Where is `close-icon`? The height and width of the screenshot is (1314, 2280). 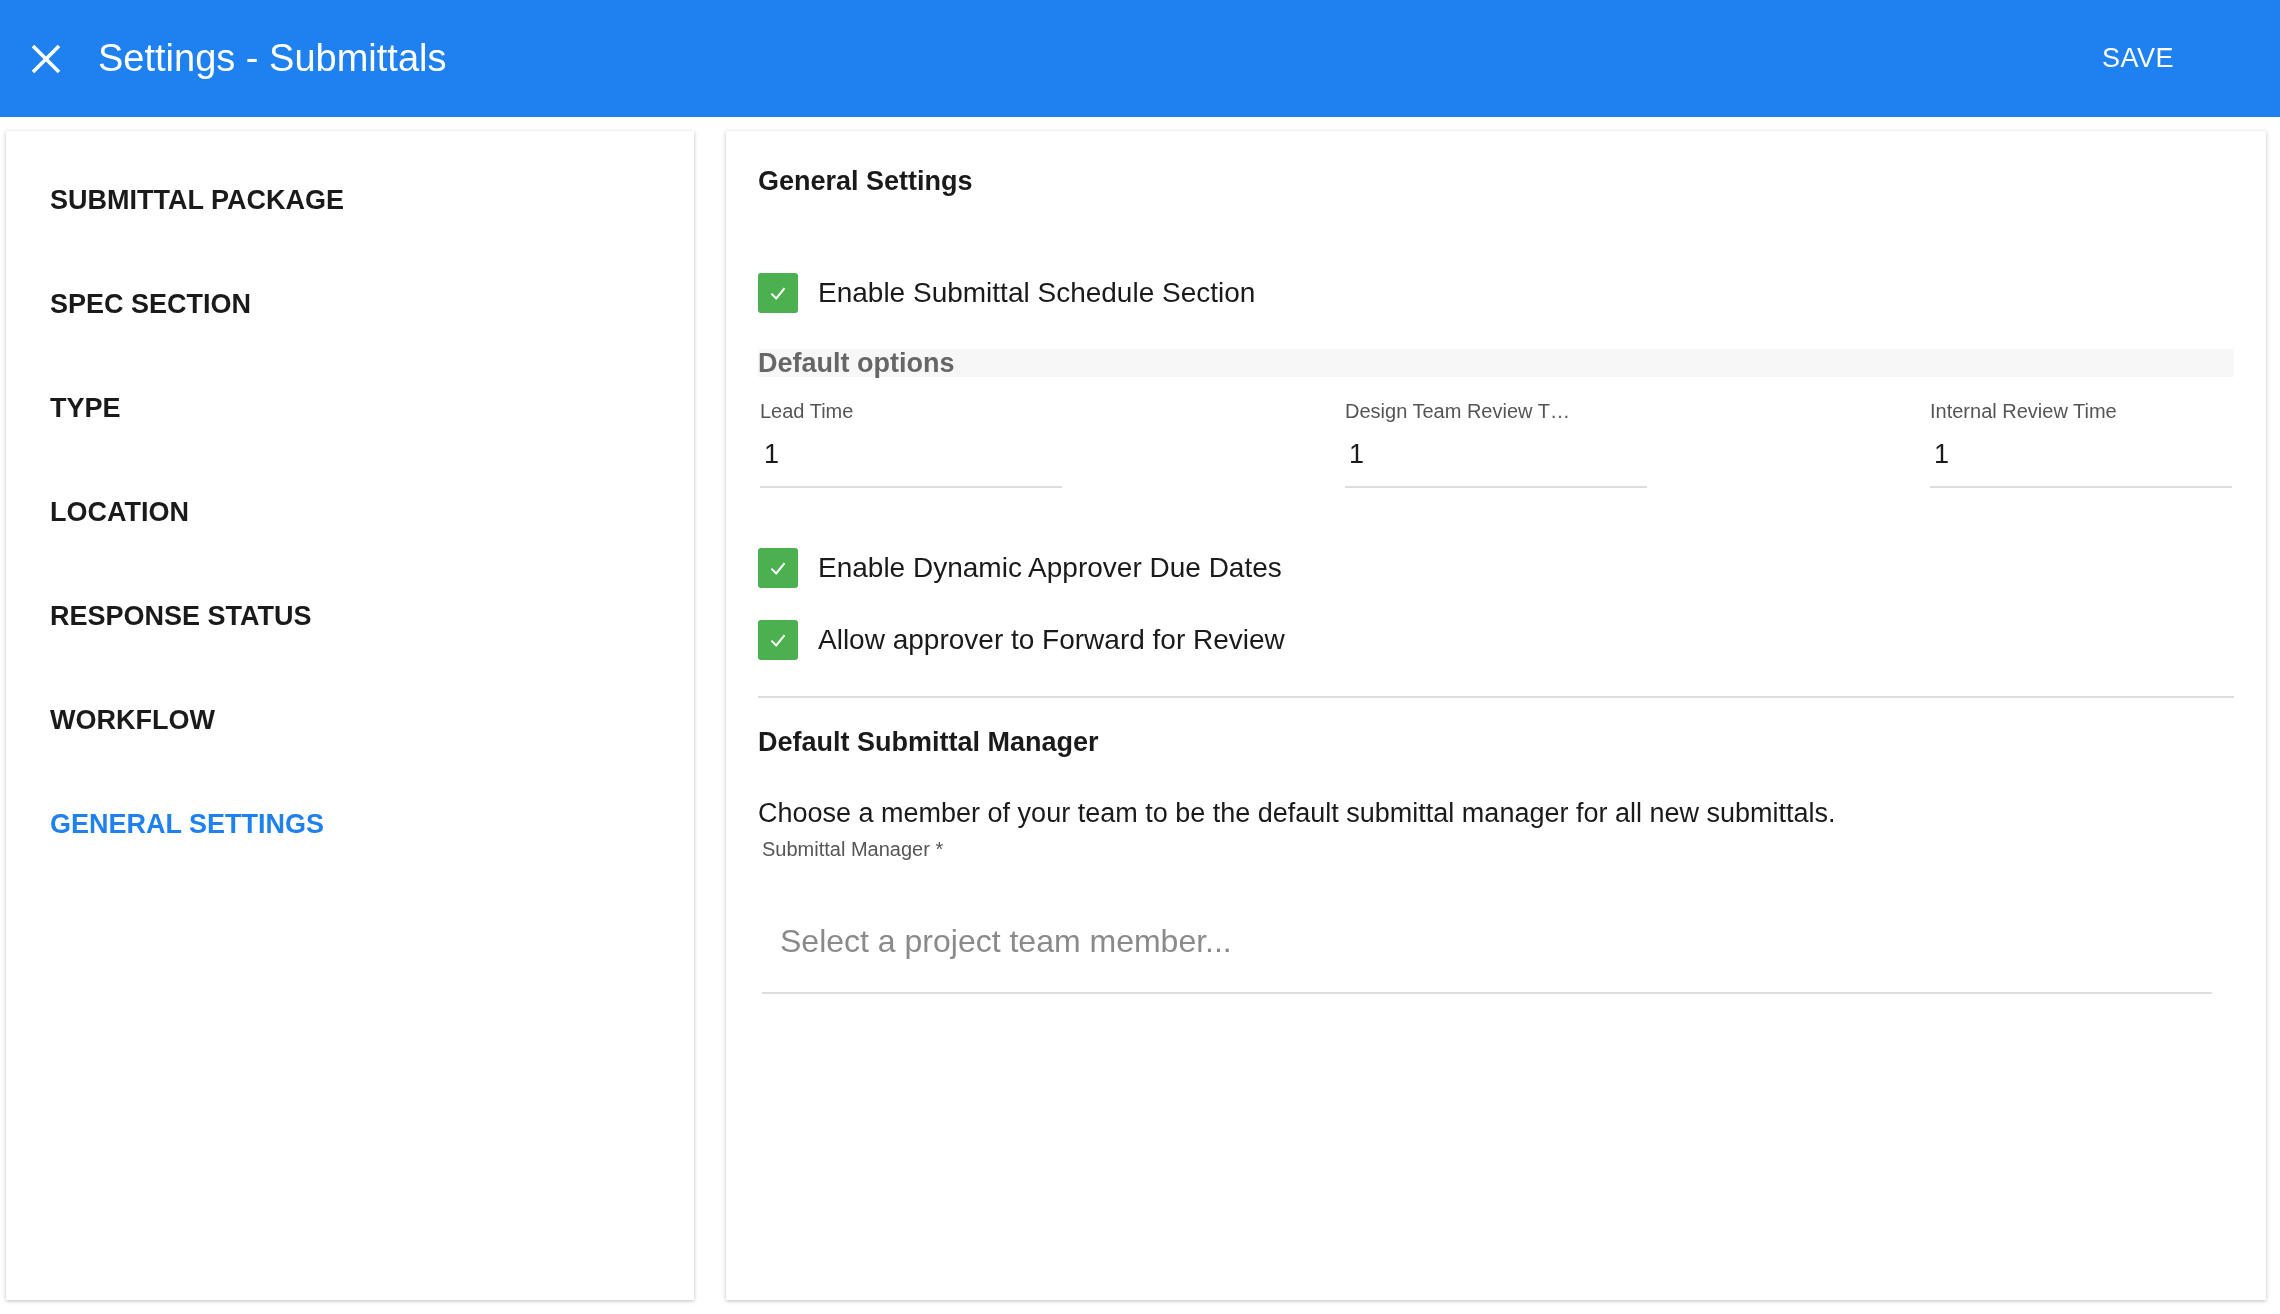 close-icon is located at coordinates (46, 58).